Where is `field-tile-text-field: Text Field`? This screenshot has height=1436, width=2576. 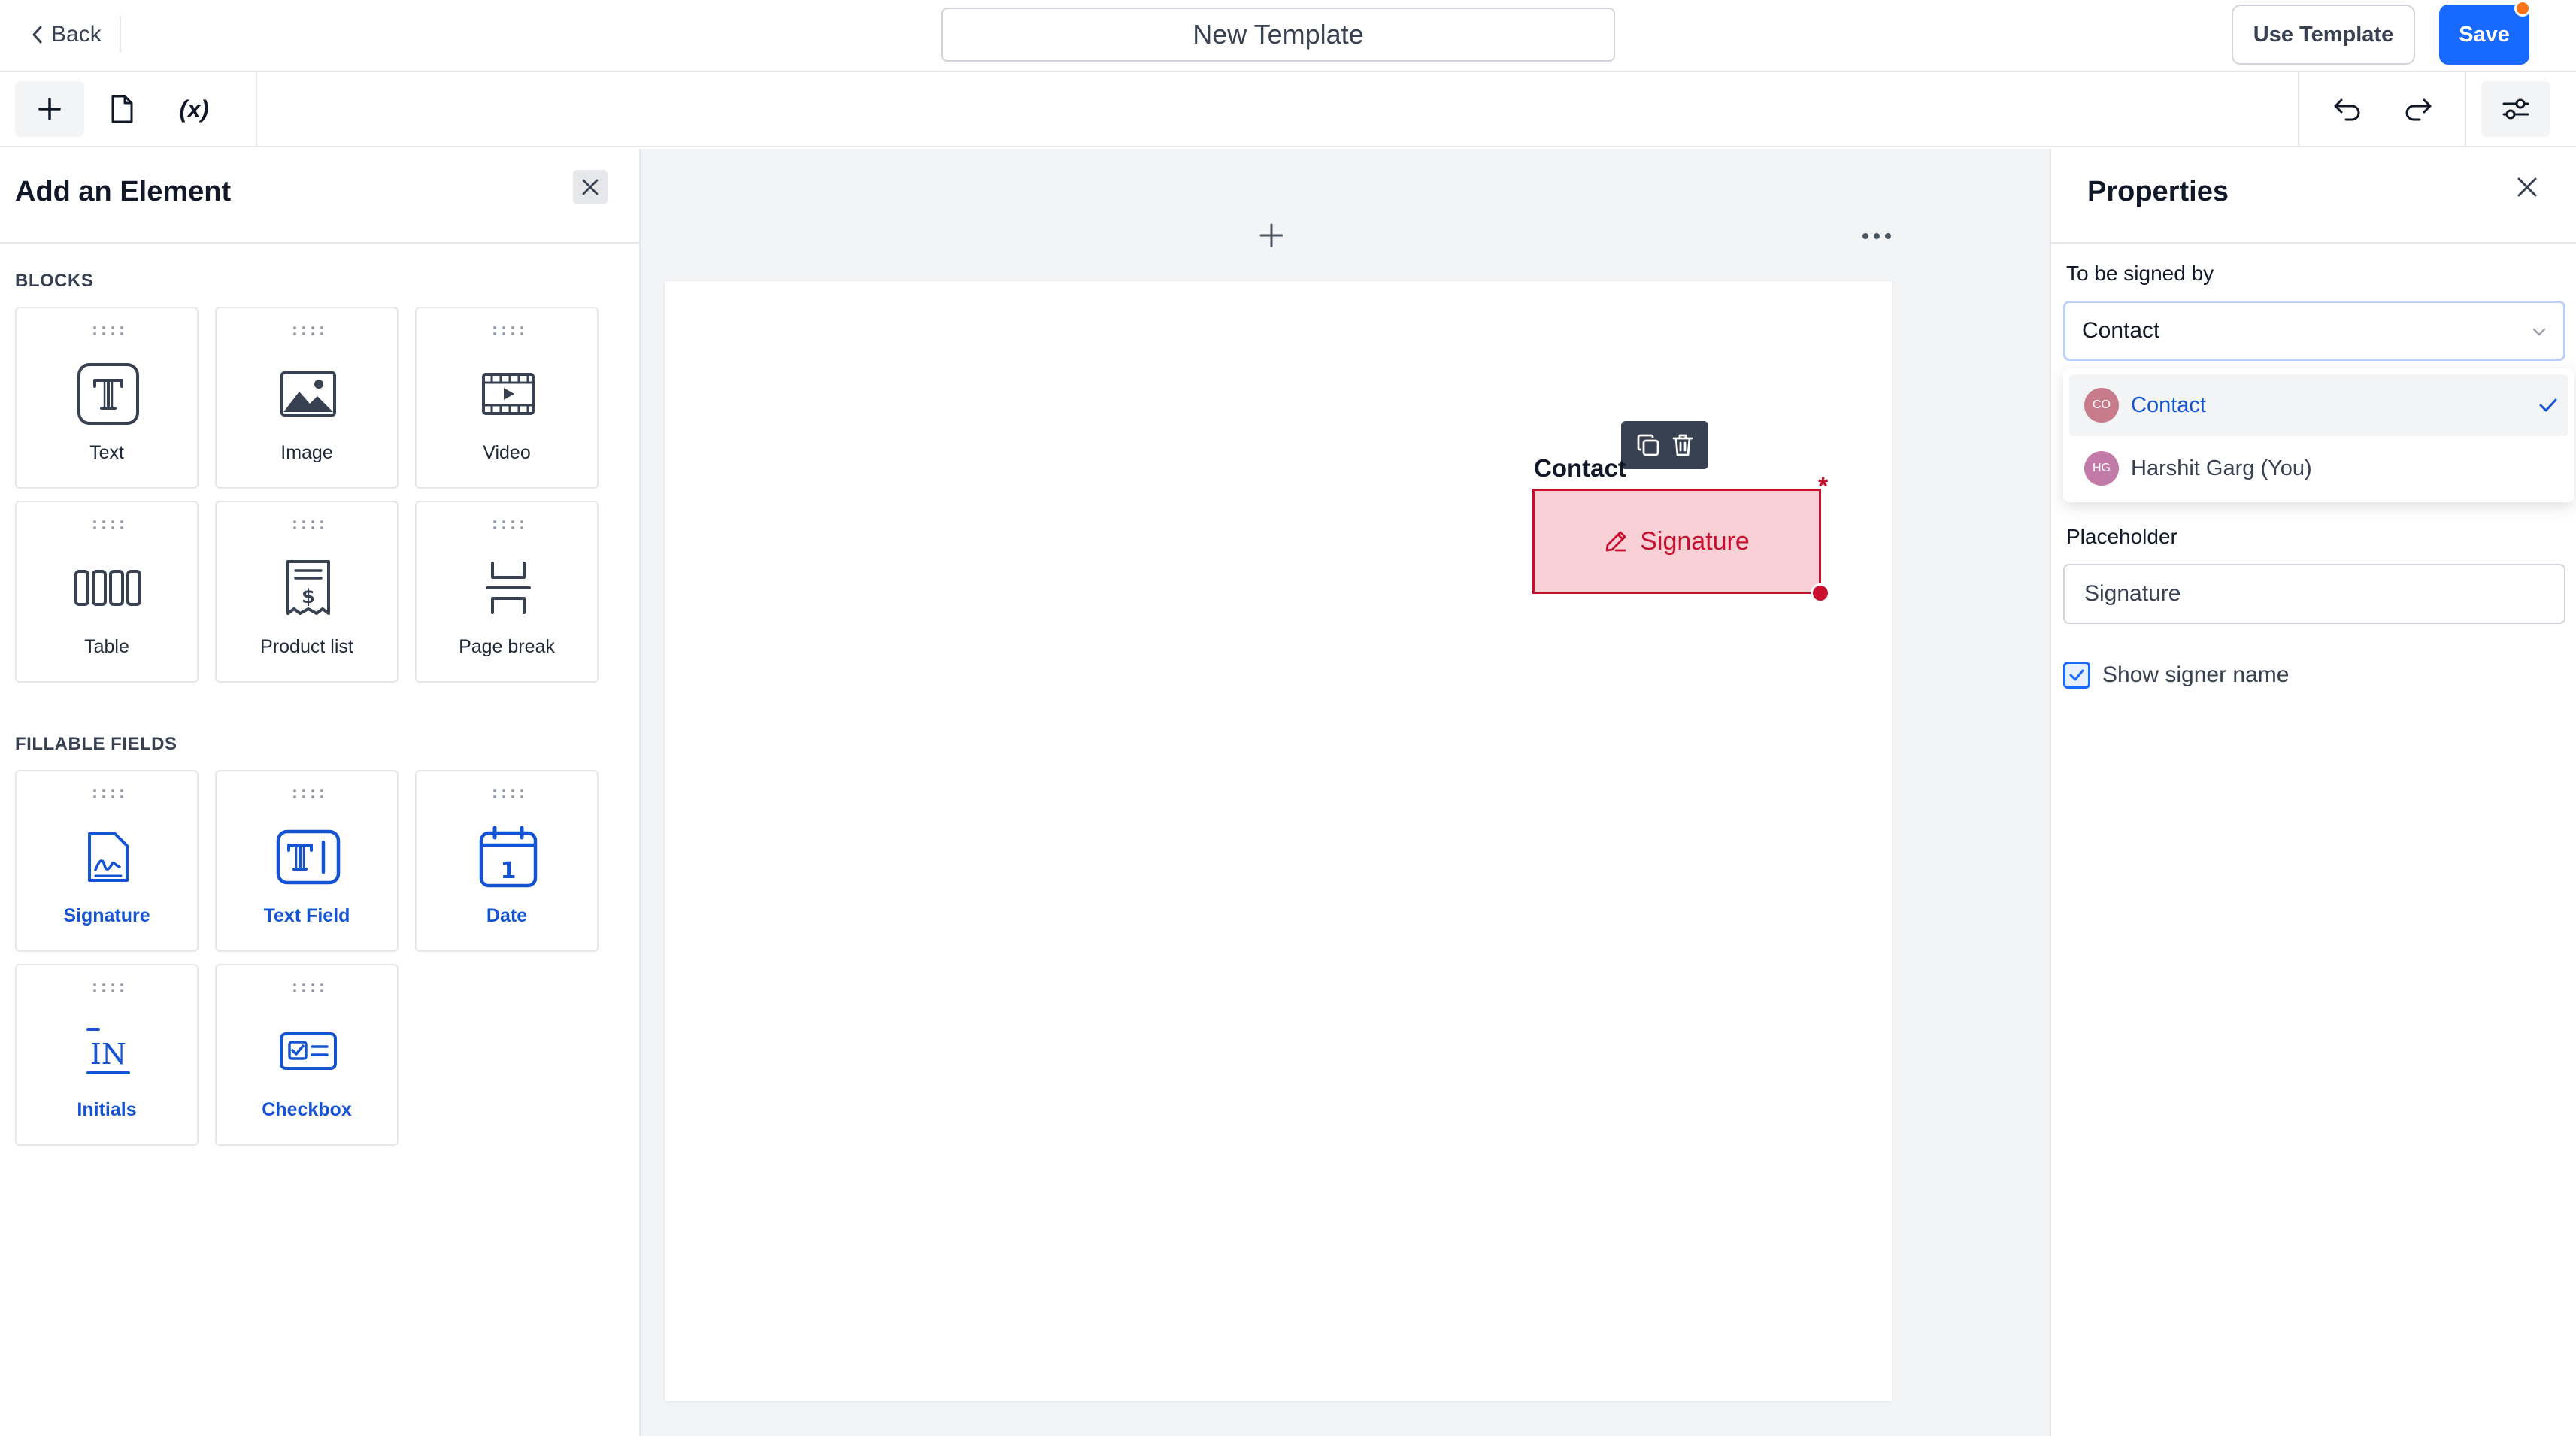
field-tile-text-field: Text Field is located at coordinates (307, 861).